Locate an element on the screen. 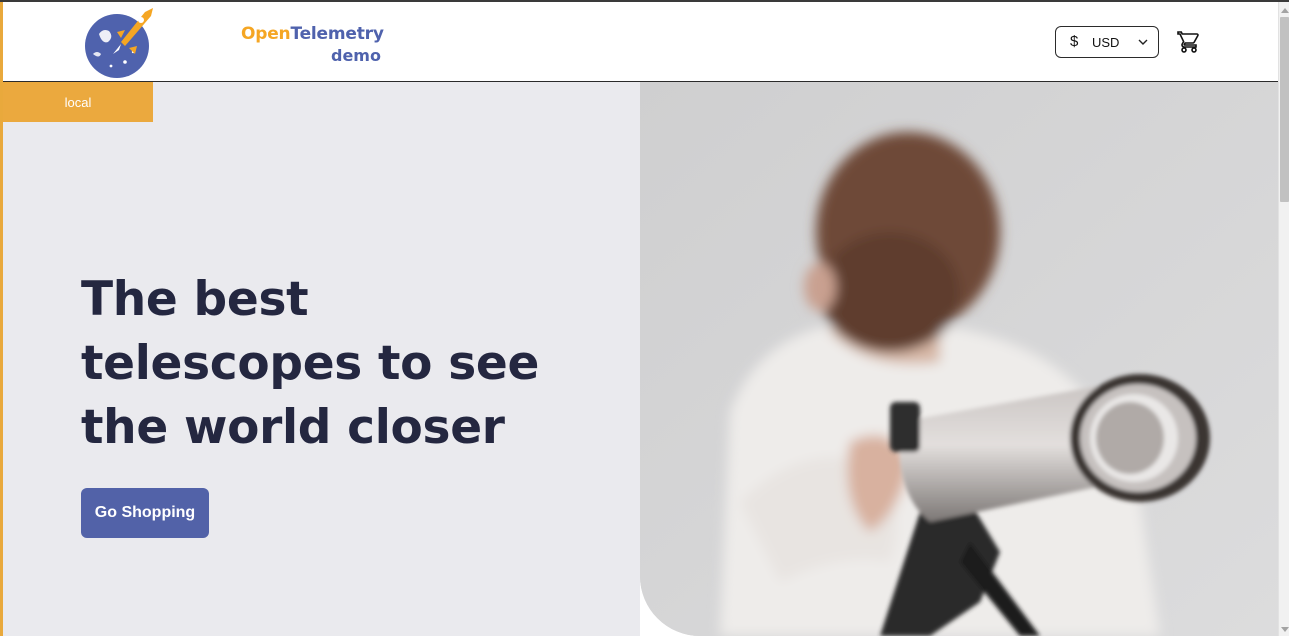 The width and height of the screenshot is (1289, 636). site-header: OpenTelemetry demo $ USD is located at coordinates (640, 42).